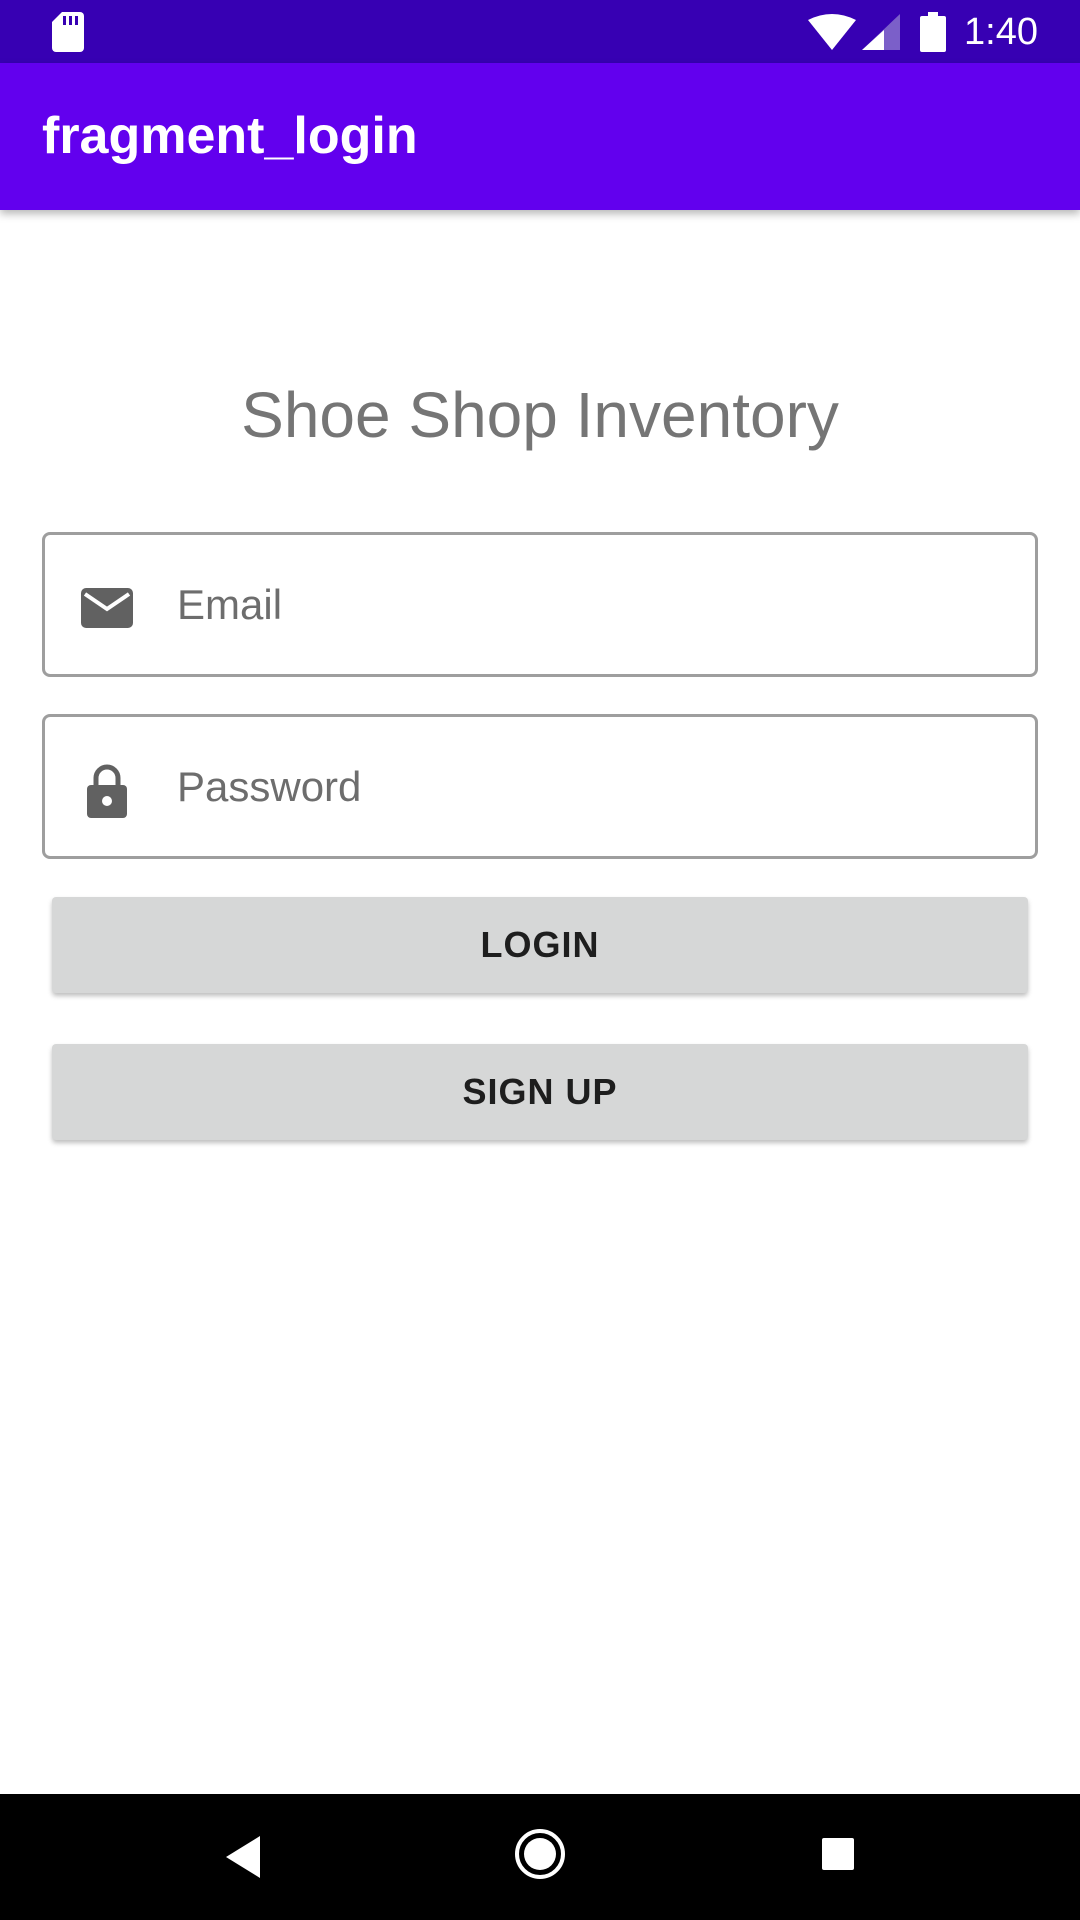  What do you see at coordinates (107, 608) in the screenshot?
I see `email-icon` at bounding box center [107, 608].